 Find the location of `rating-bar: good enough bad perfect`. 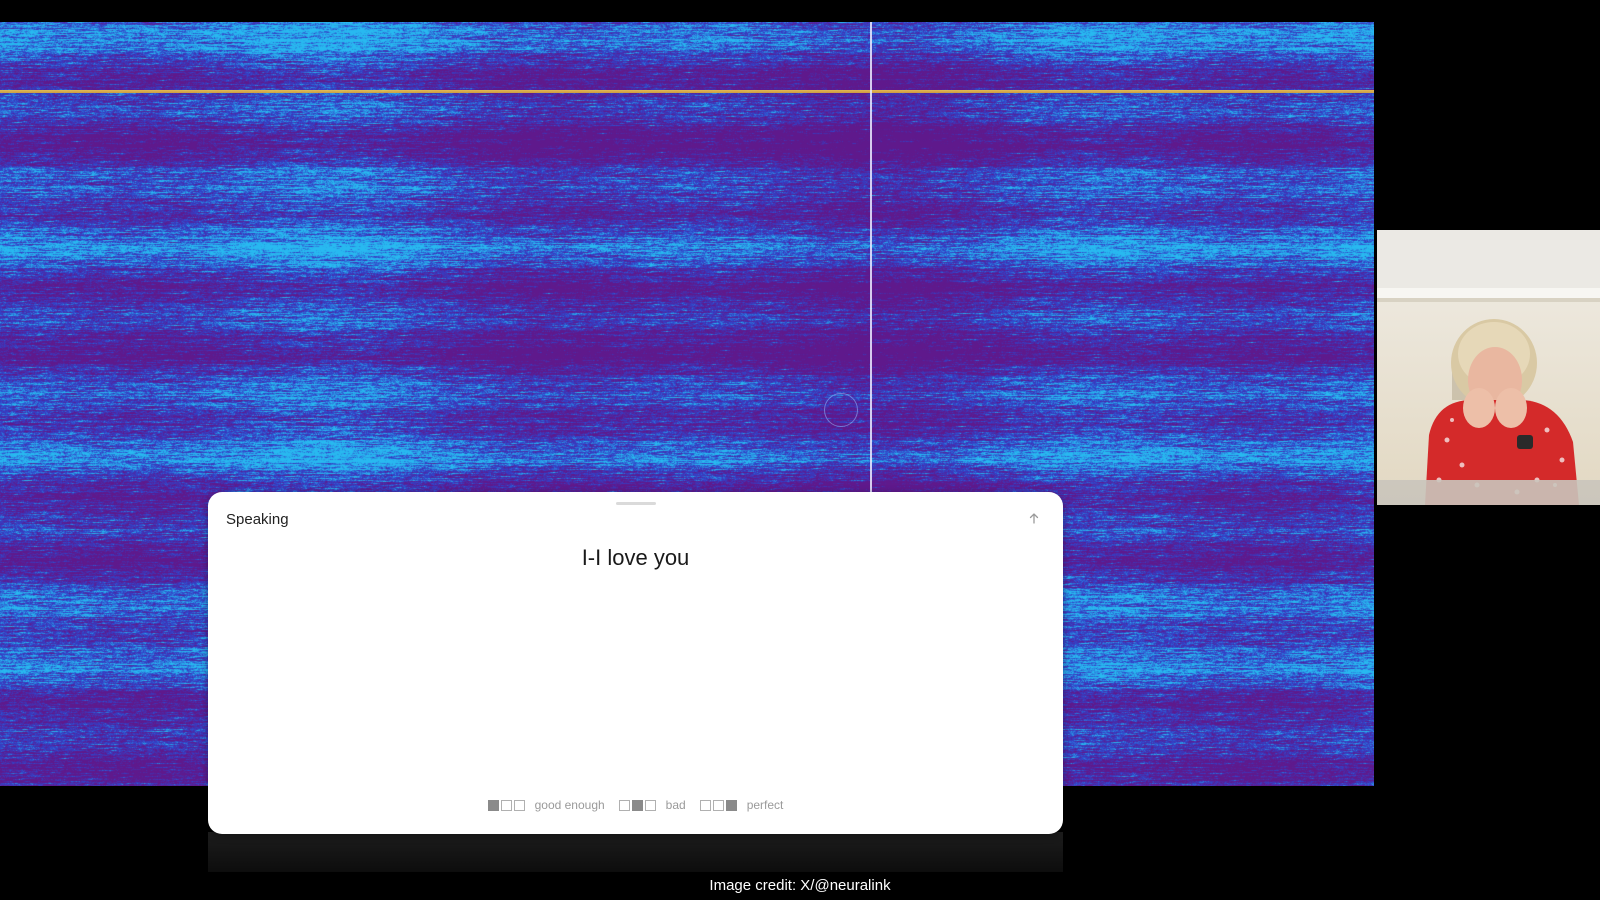

rating-bar: good enough bad perfect is located at coordinates (635, 805).